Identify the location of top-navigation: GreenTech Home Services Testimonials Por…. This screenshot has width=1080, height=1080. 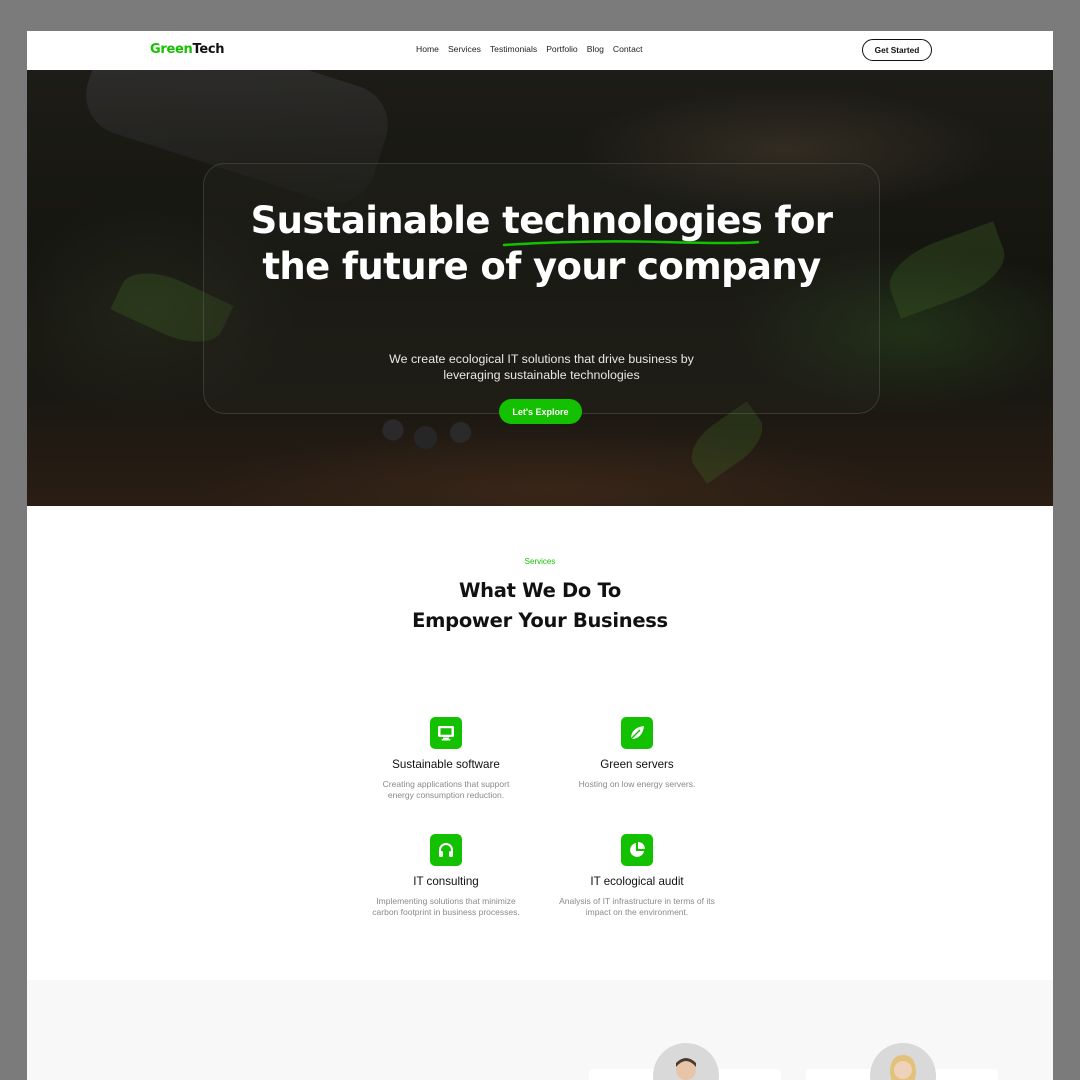
(540, 50).